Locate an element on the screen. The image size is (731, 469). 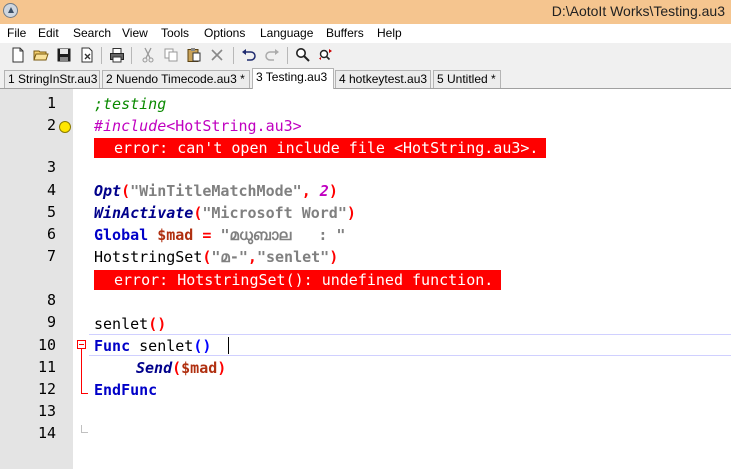
replace-icon is located at coordinates (326, 55).